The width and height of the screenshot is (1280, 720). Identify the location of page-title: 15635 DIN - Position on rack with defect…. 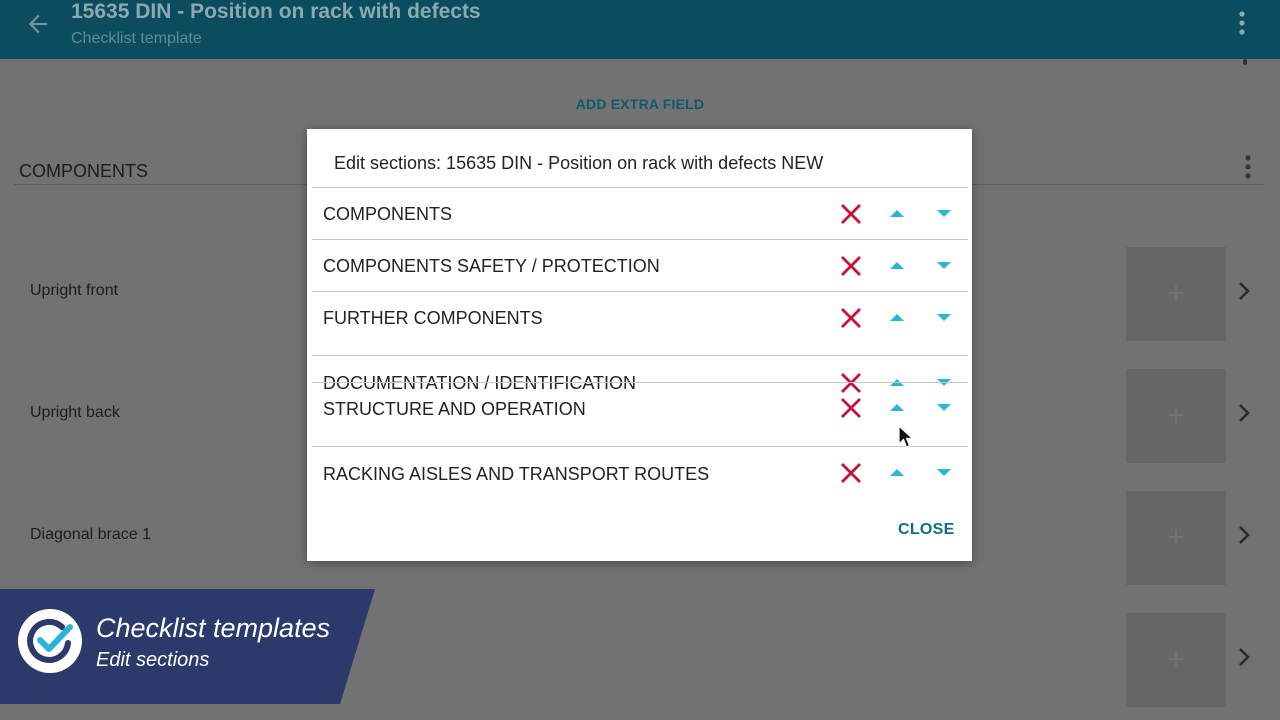
(276, 11).